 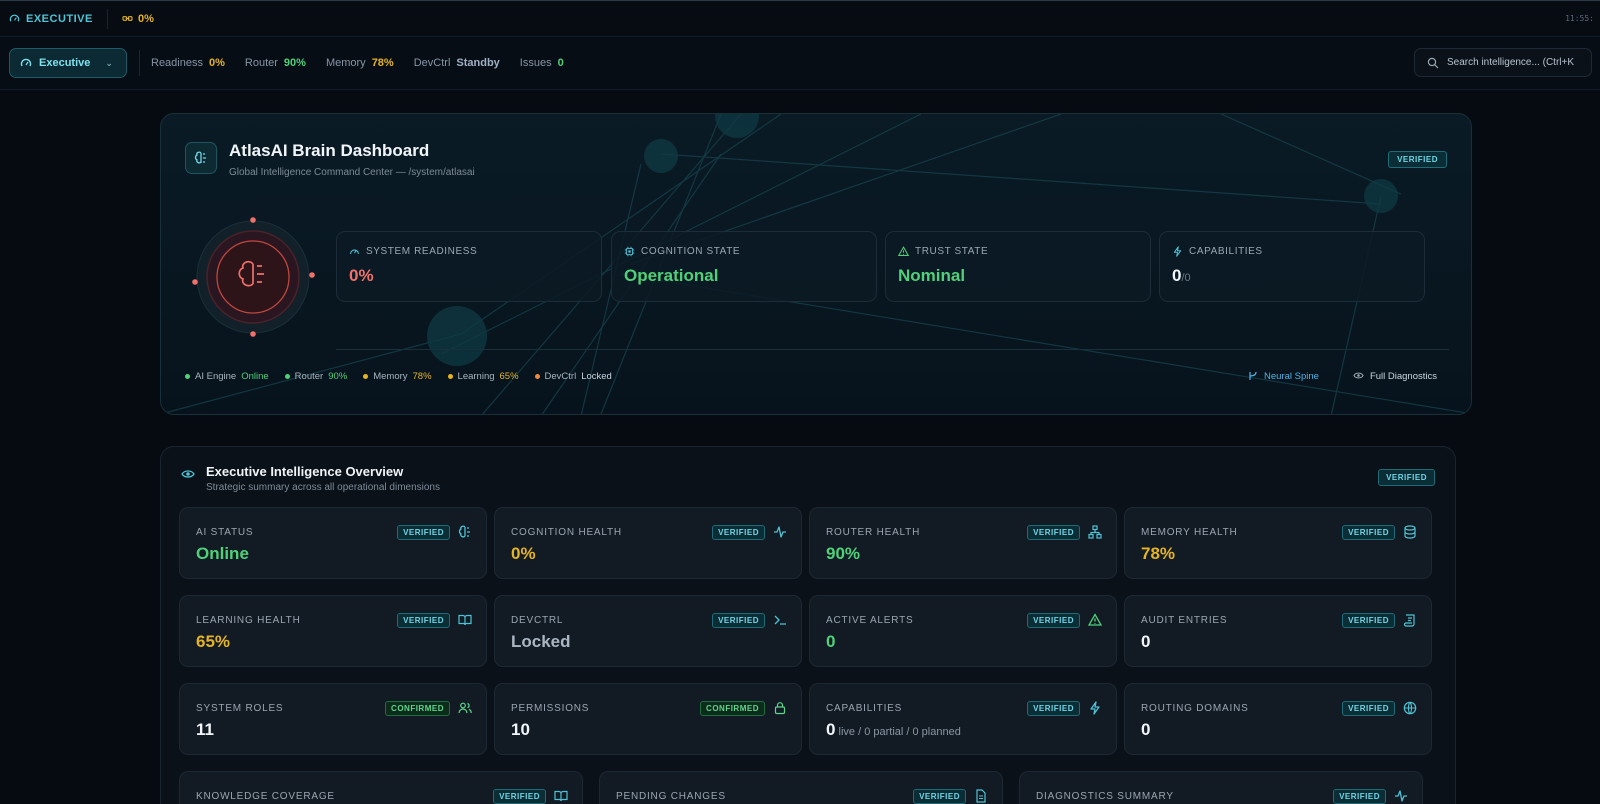 I want to click on globe-icon, so click(x=1410, y=708).